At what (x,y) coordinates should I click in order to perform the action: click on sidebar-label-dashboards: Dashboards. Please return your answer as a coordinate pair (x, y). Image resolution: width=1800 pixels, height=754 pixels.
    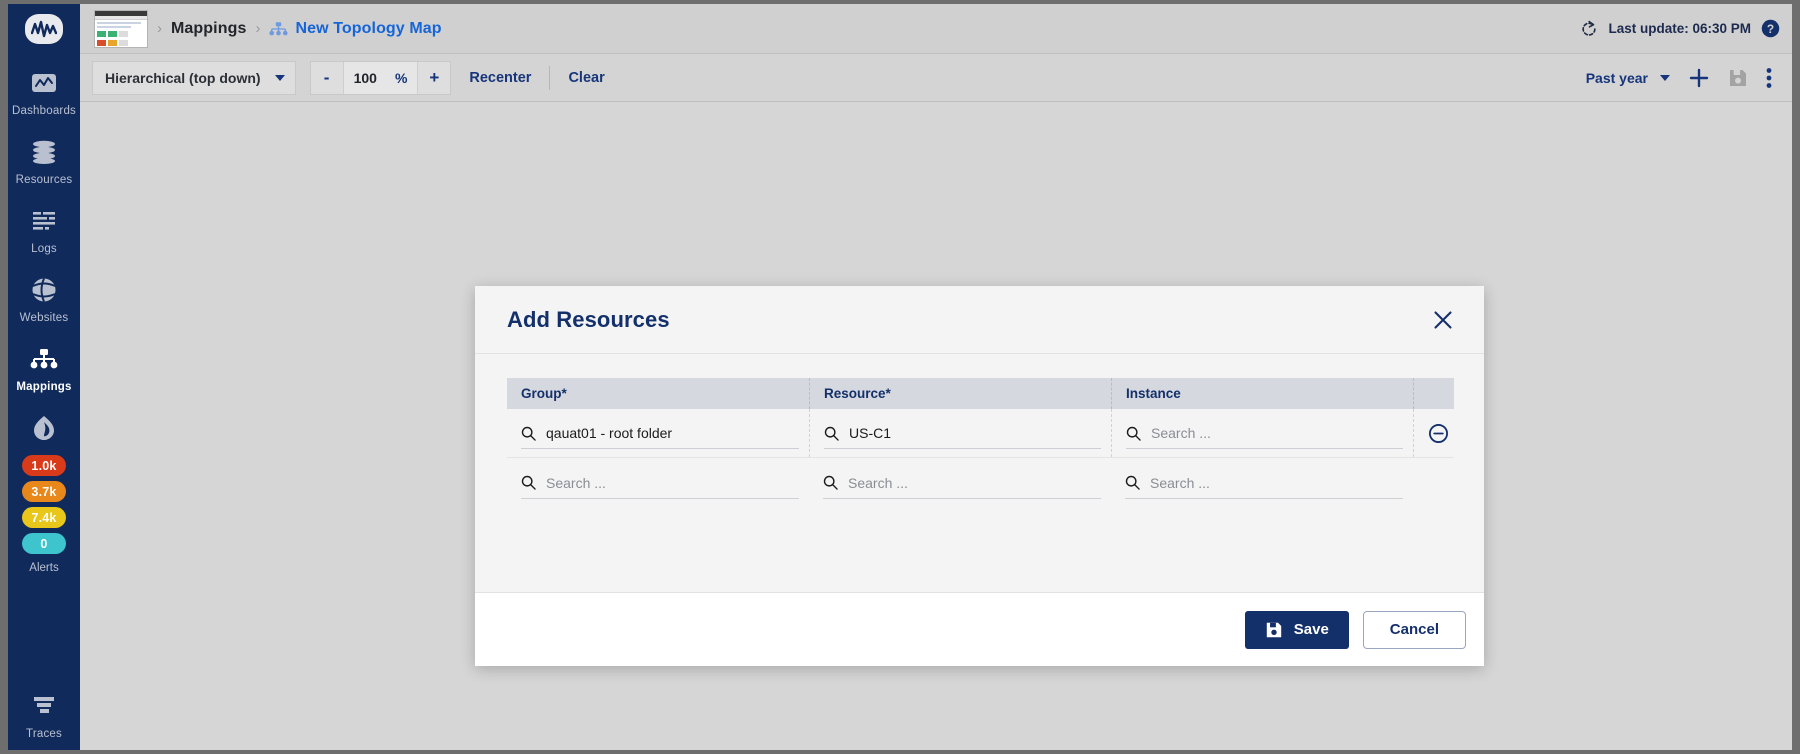
    Looking at the image, I should click on (43, 111).